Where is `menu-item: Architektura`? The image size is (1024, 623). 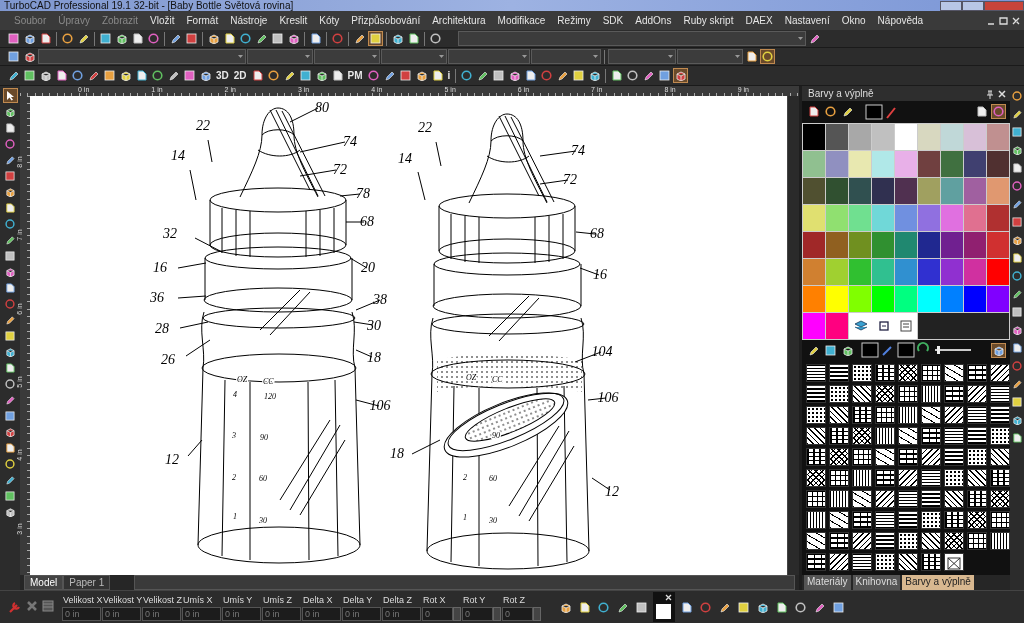
menu-item: Architektura is located at coordinates (459, 20).